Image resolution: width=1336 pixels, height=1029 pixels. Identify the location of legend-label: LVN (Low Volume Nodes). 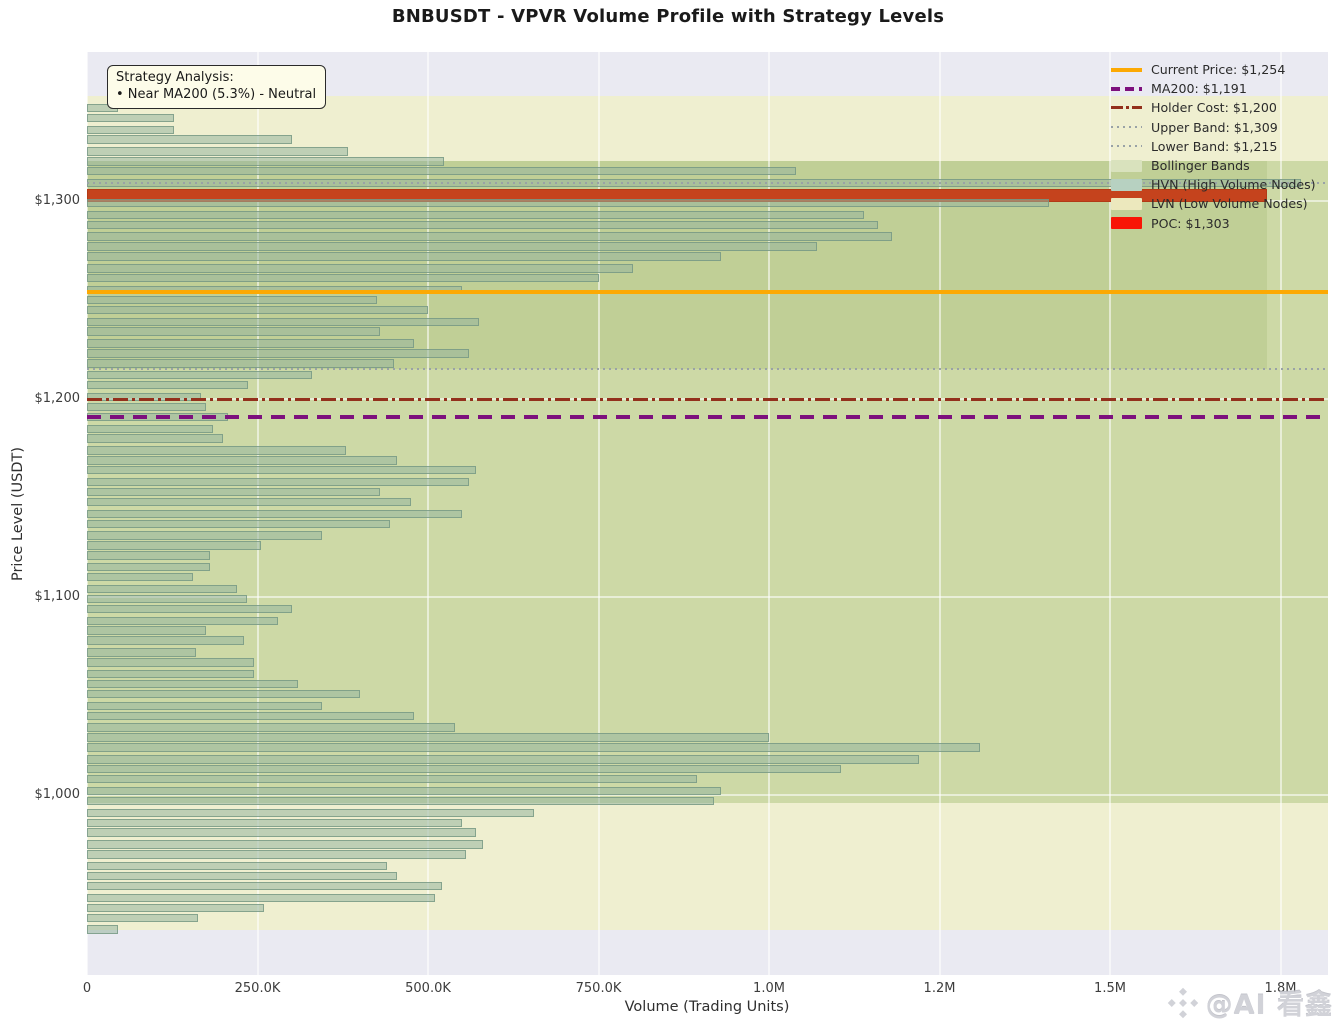
(1229, 204).